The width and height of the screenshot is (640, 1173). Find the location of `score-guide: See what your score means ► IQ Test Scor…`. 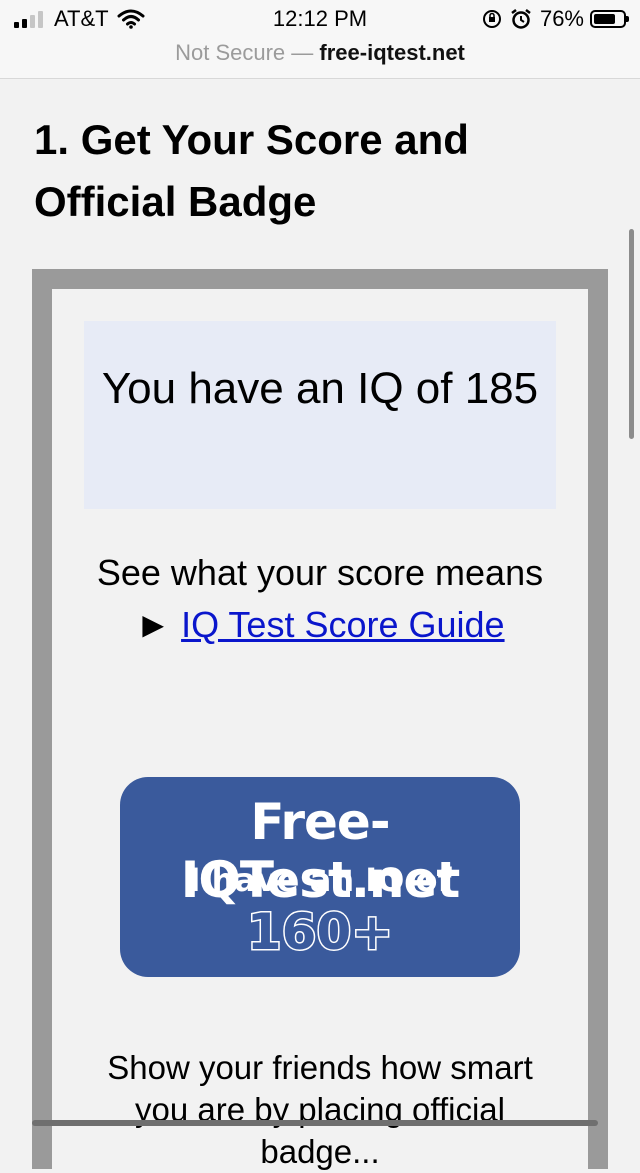

score-guide: See what your score means ► IQ Test Scor… is located at coordinates (320, 599).